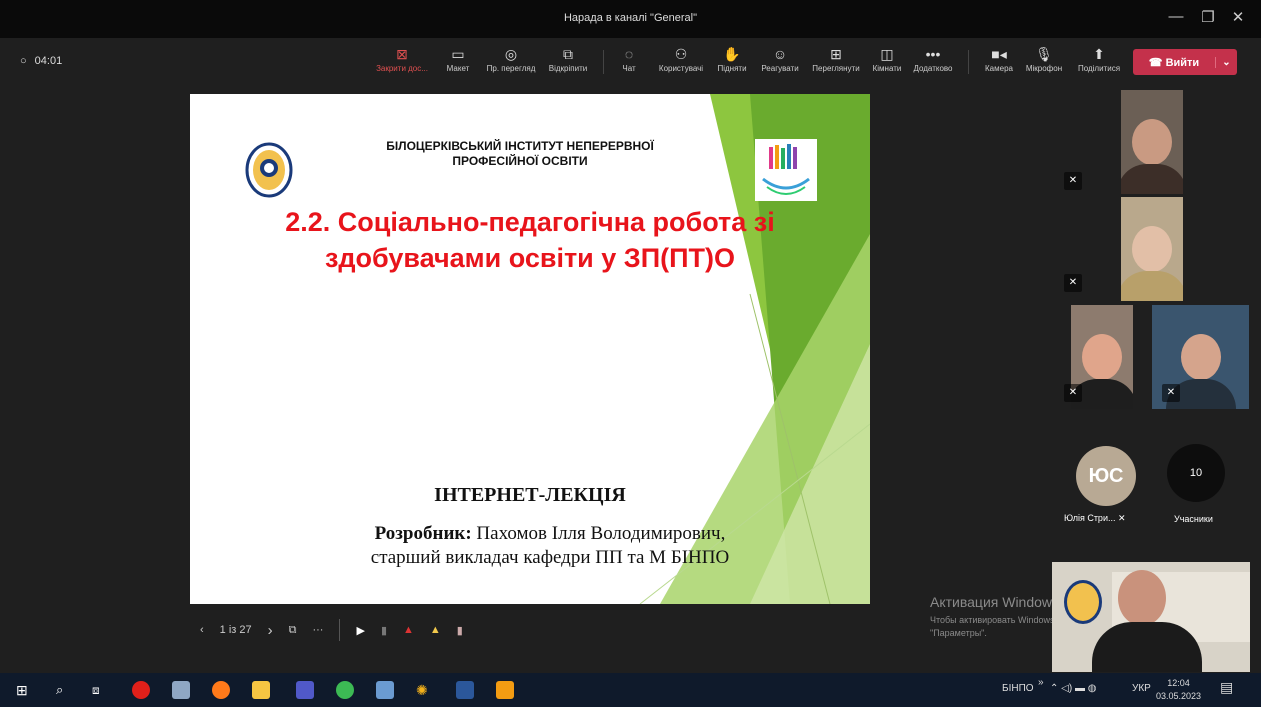 The width and height of the screenshot is (1261, 707). I want to click on prev-slide-icon: ‹, so click(202, 630).